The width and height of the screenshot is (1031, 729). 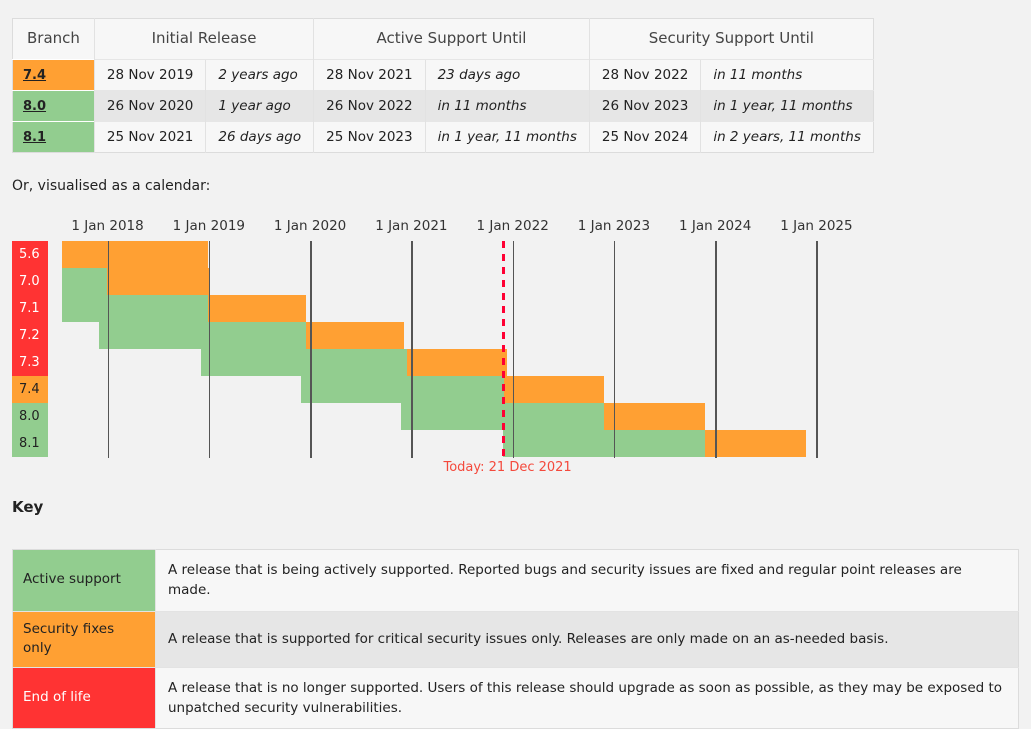 I want to click on calendar-row-7.3, so click(x=462, y=362).